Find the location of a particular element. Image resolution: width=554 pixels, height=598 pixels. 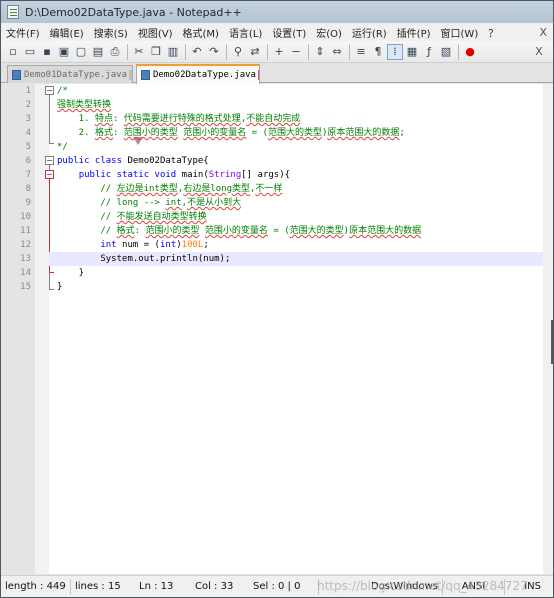

code-line: 强制类型转换 is located at coordinates (84, 105).